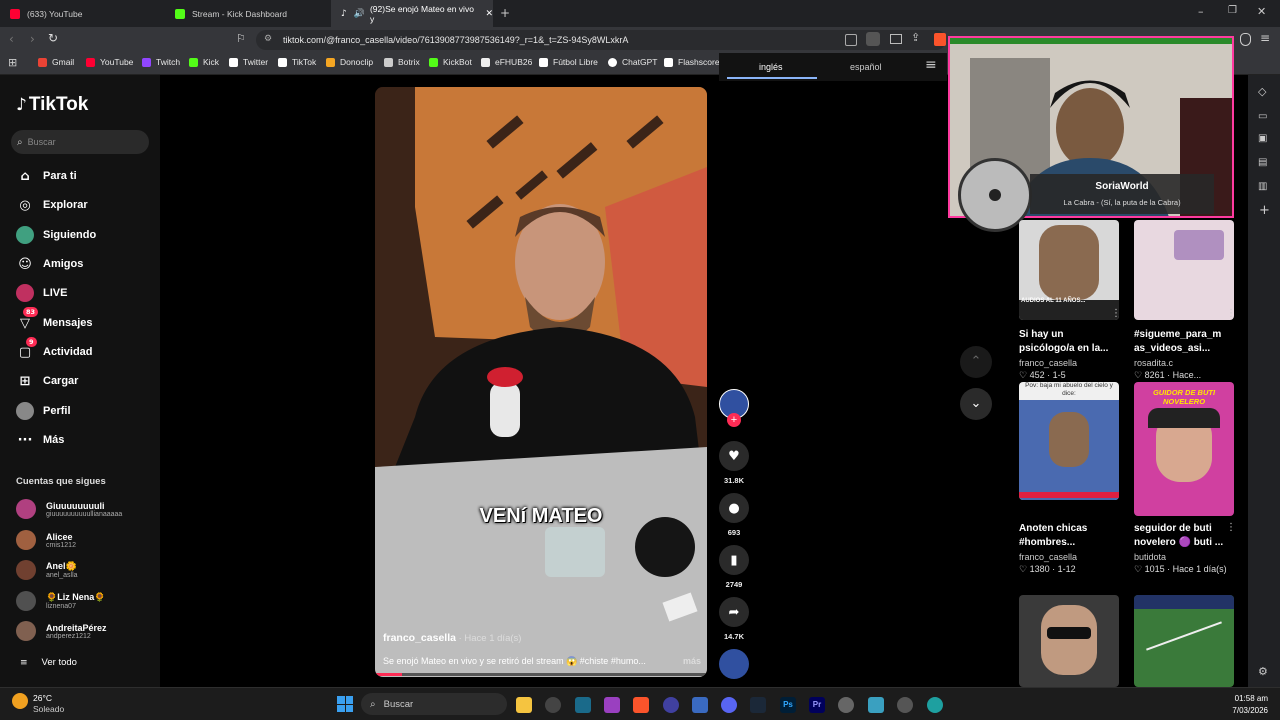 This screenshot has height=720, width=1280. What do you see at coordinates (48, 662) in the screenshot?
I see `see-all-link: ≡ Ver todo` at bounding box center [48, 662].